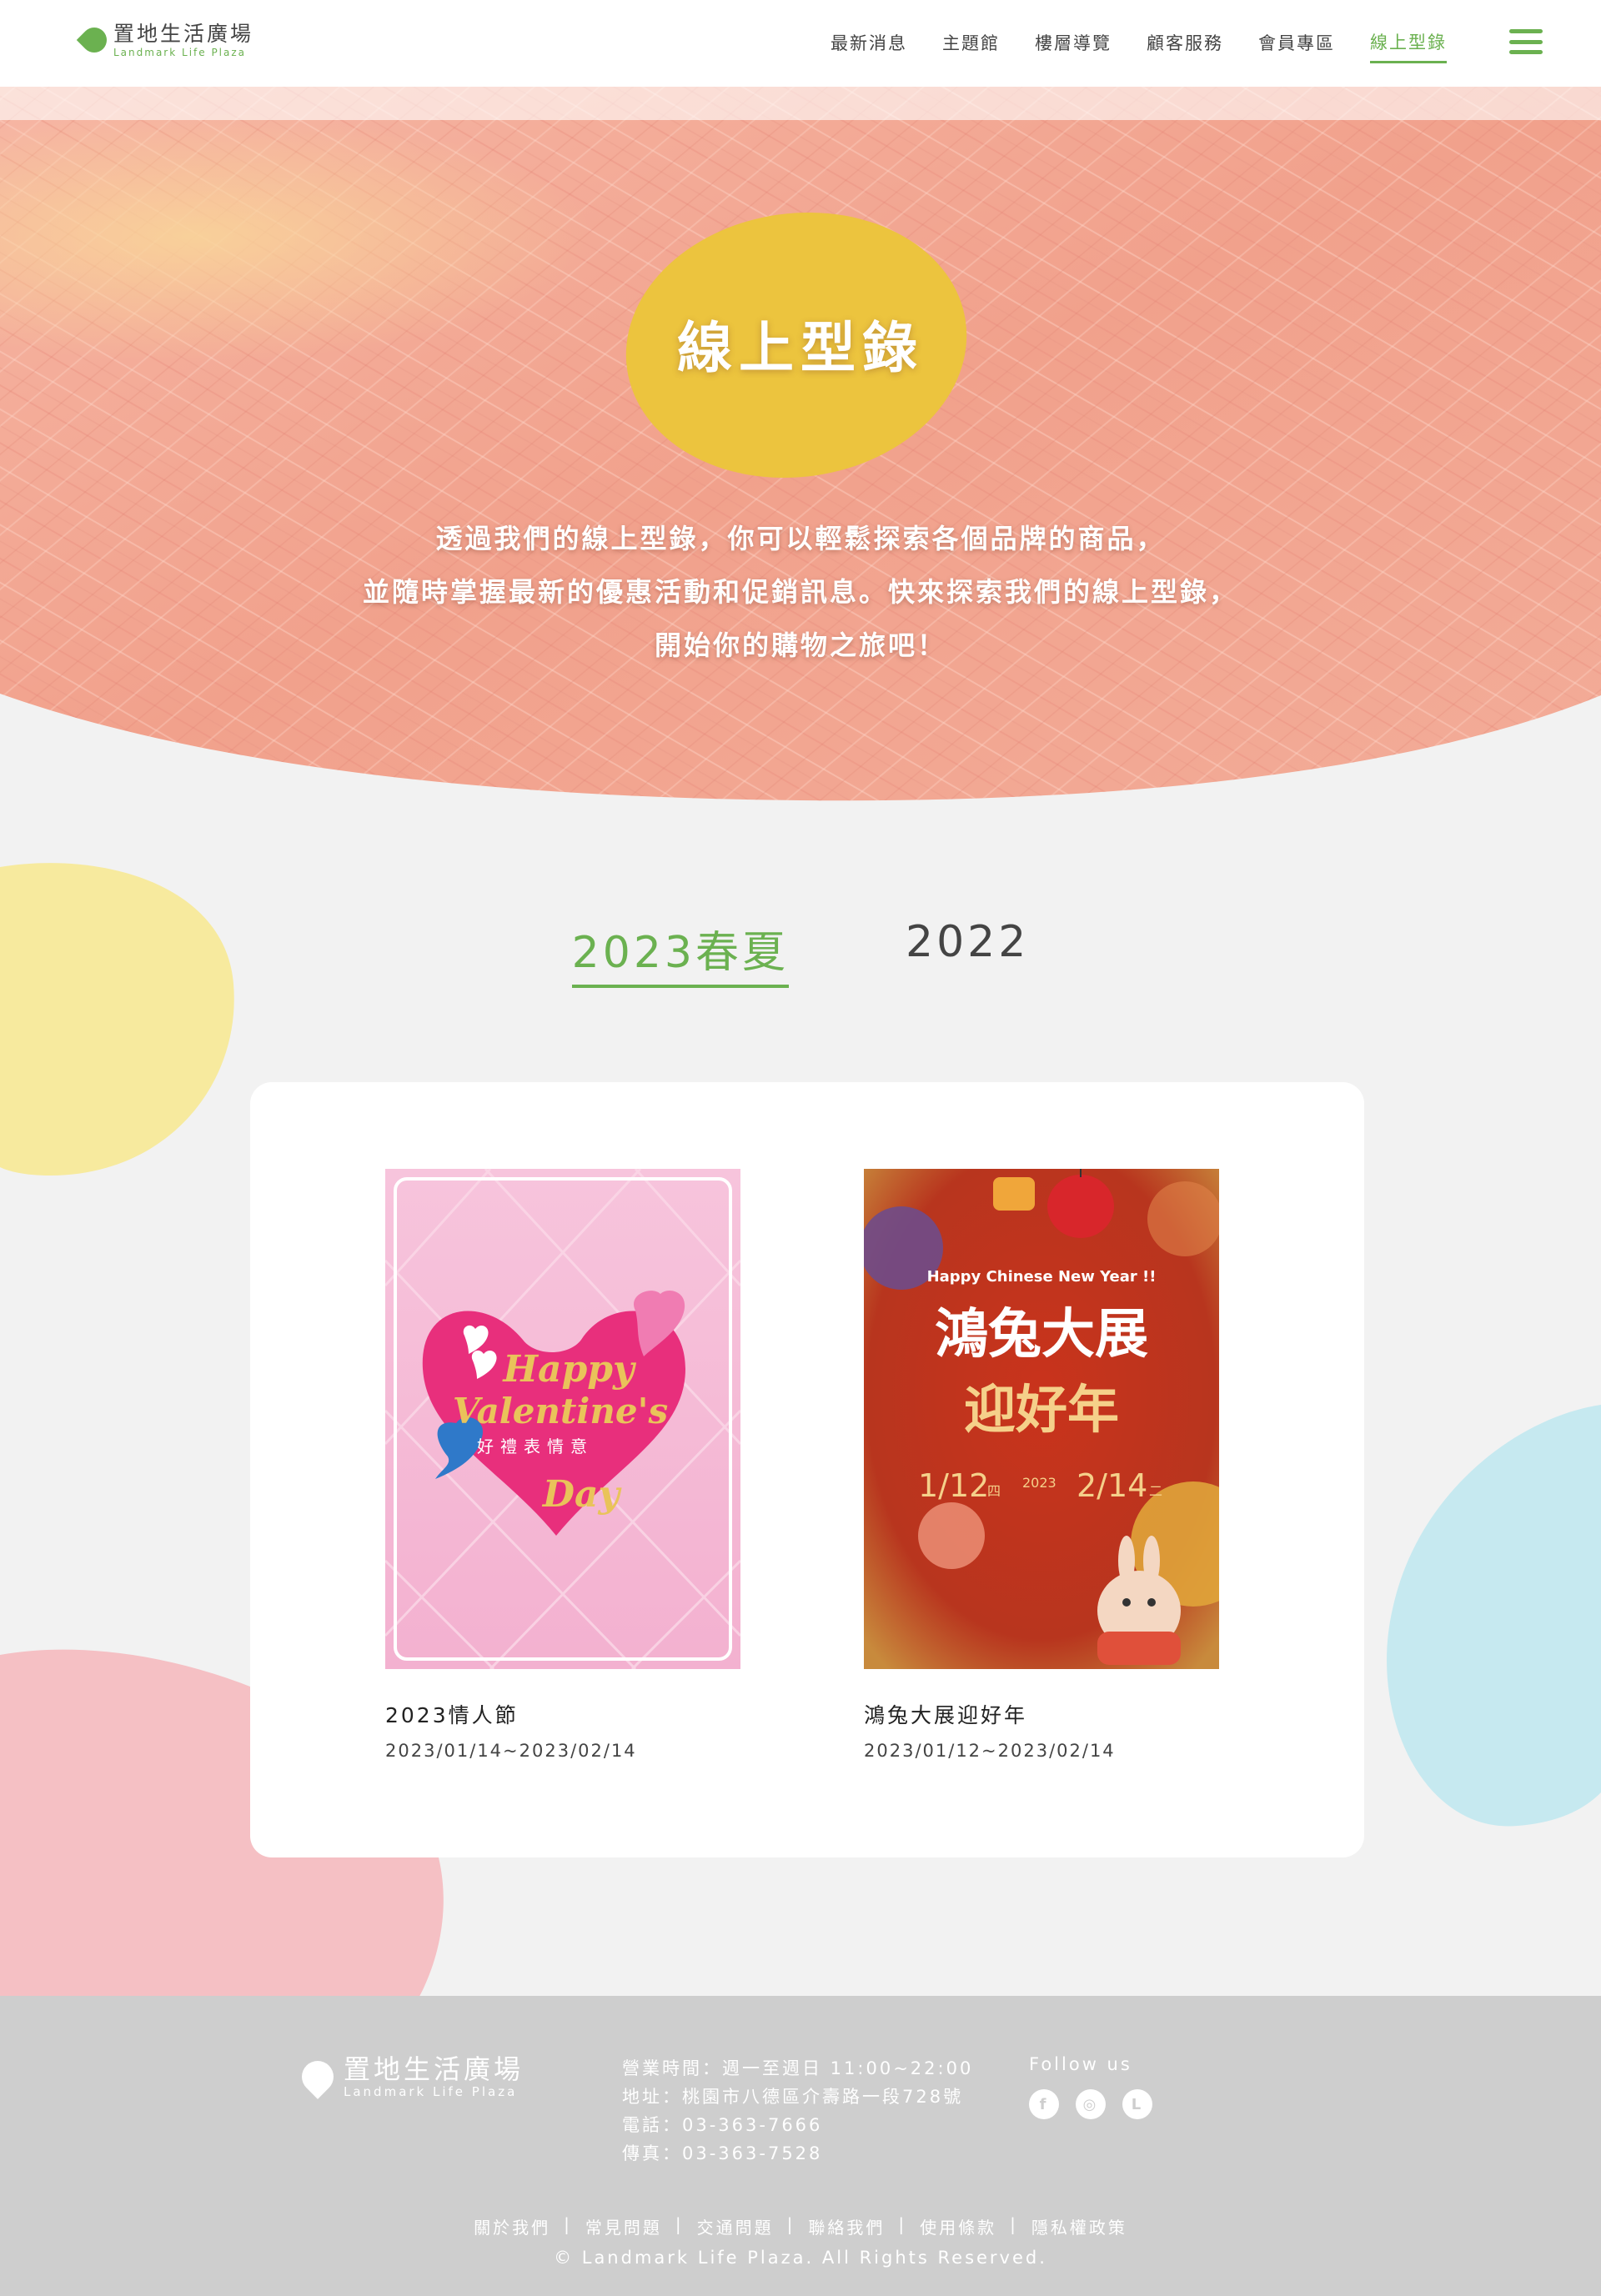 The image size is (1601, 2296). Describe the element at coordinates (798, 2125) in the screenshot. I see `phone: 電話：03-363-7666` at that location.